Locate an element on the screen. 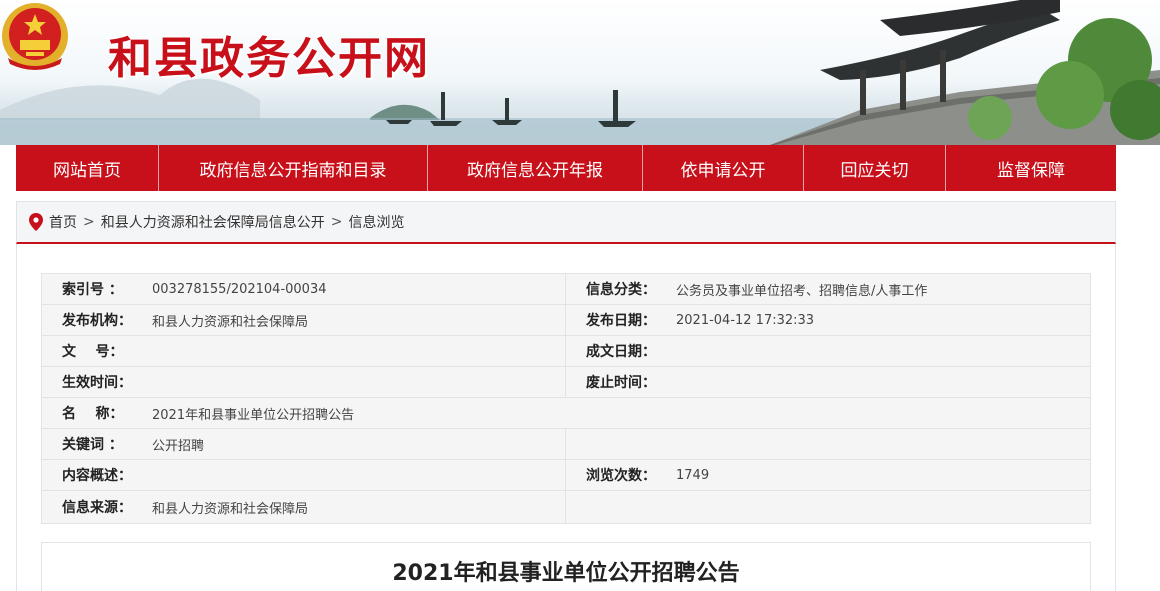  breadcrumb-current: 信息浏览 is located at coordinates (376, 222).